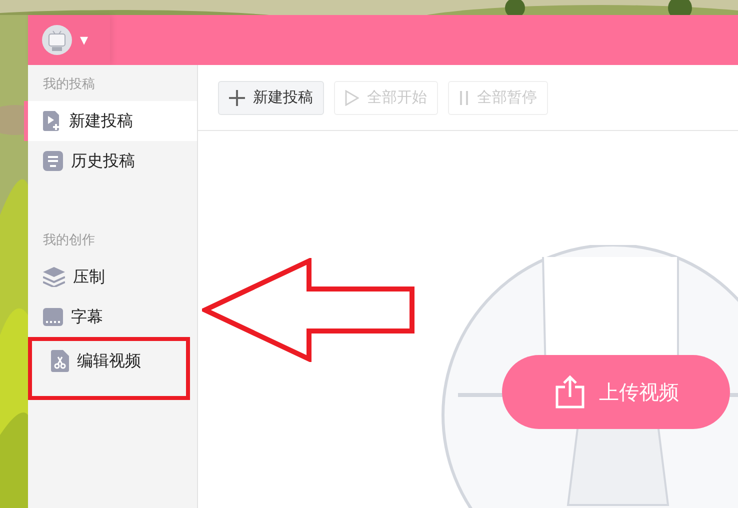 Image resolution: width=738 pixels, height=508 pixels. Describe the element at coordinates (464, 97) in the screenshot. I see `pause-icon` at that location.